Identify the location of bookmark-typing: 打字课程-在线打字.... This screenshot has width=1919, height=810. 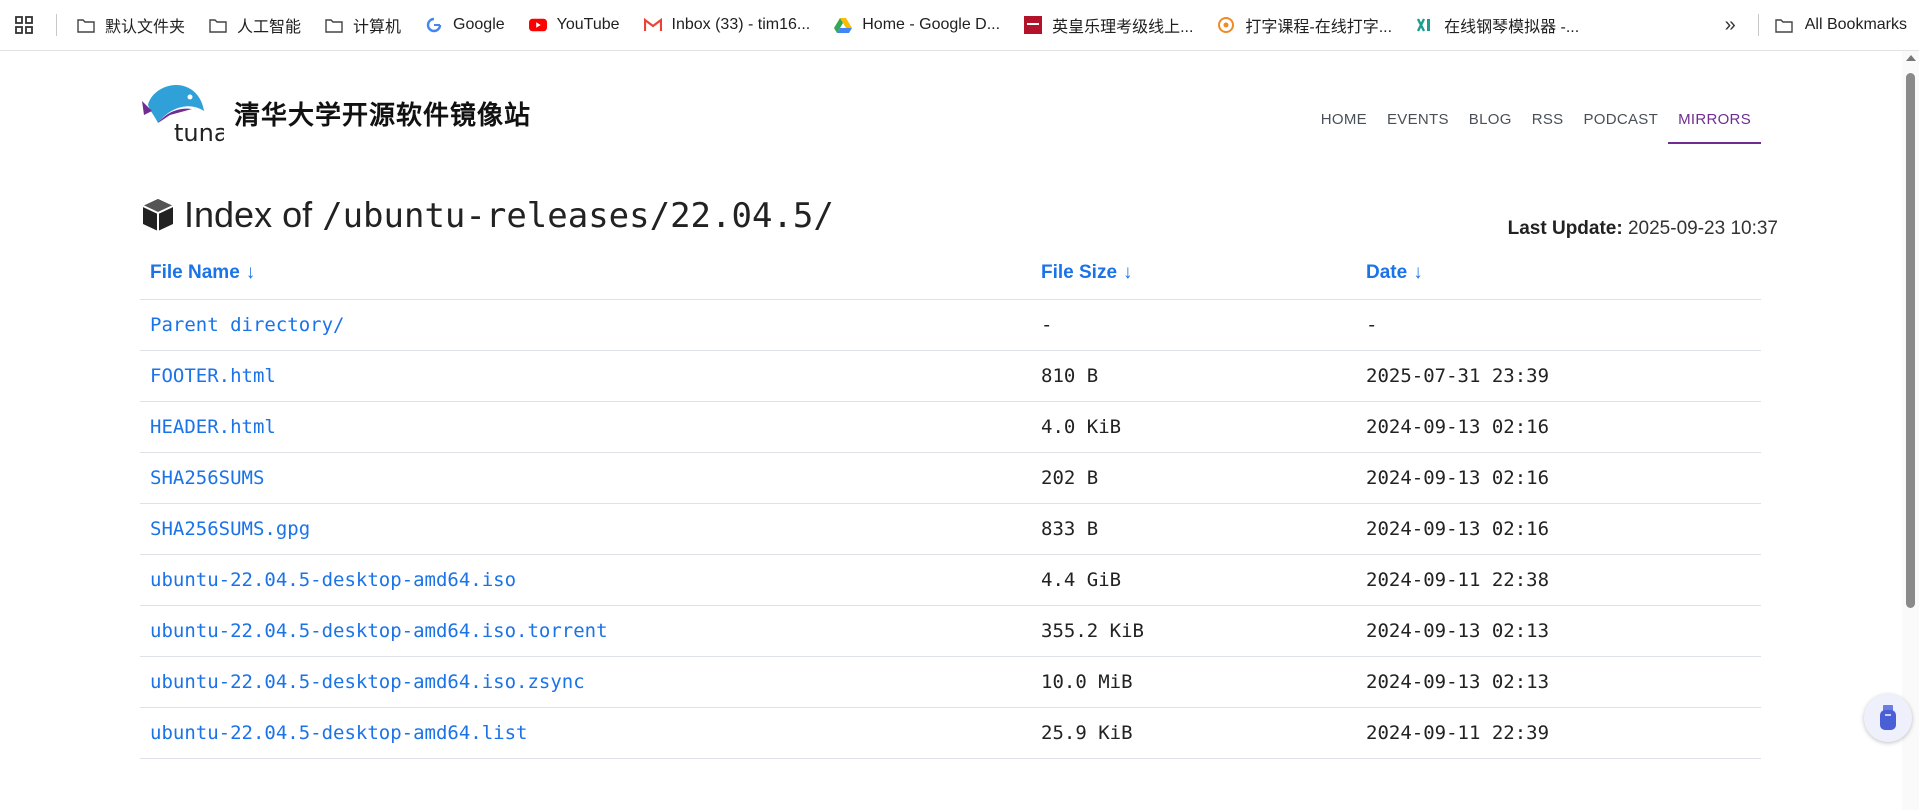
(1304, 25).